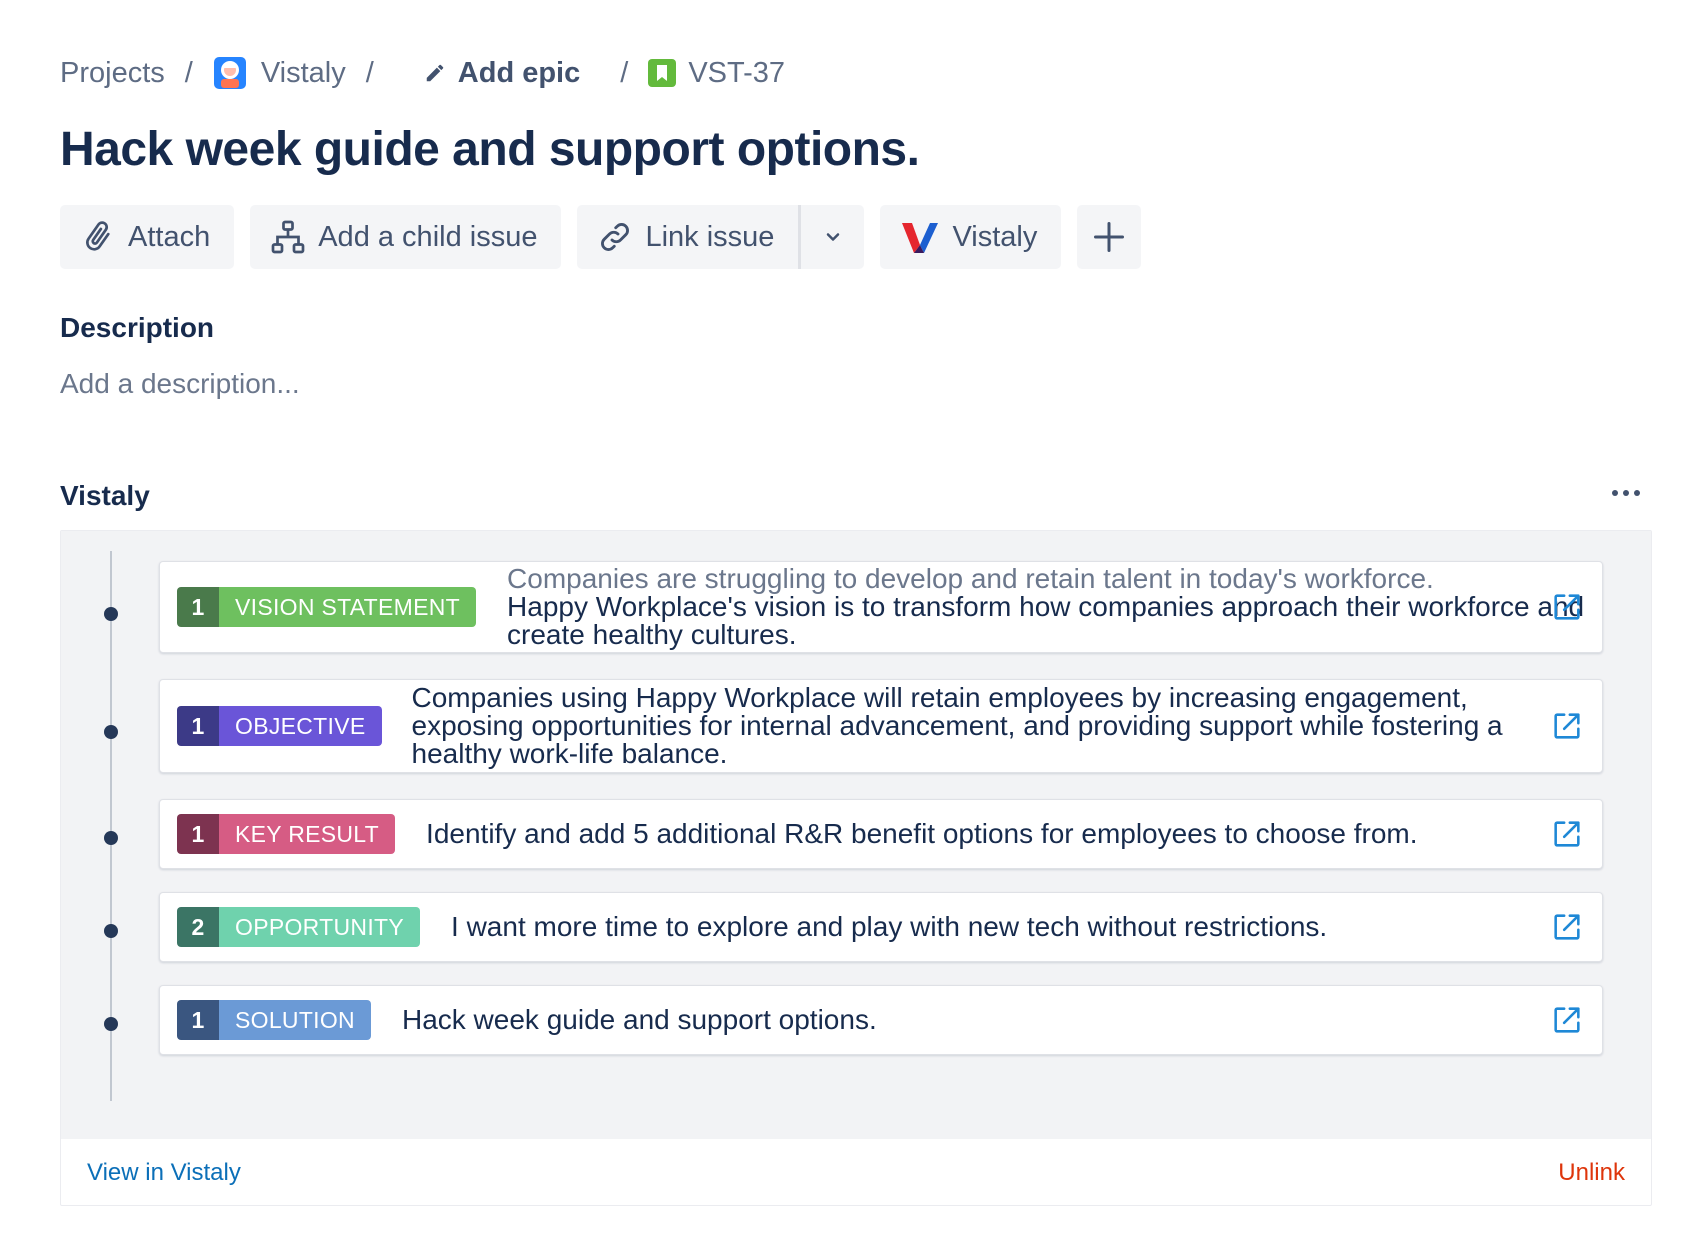 The width and height of the screenshot is (1700, 1256). I want to click on issue-title: Hack week guide and support options., so click(490, 149).